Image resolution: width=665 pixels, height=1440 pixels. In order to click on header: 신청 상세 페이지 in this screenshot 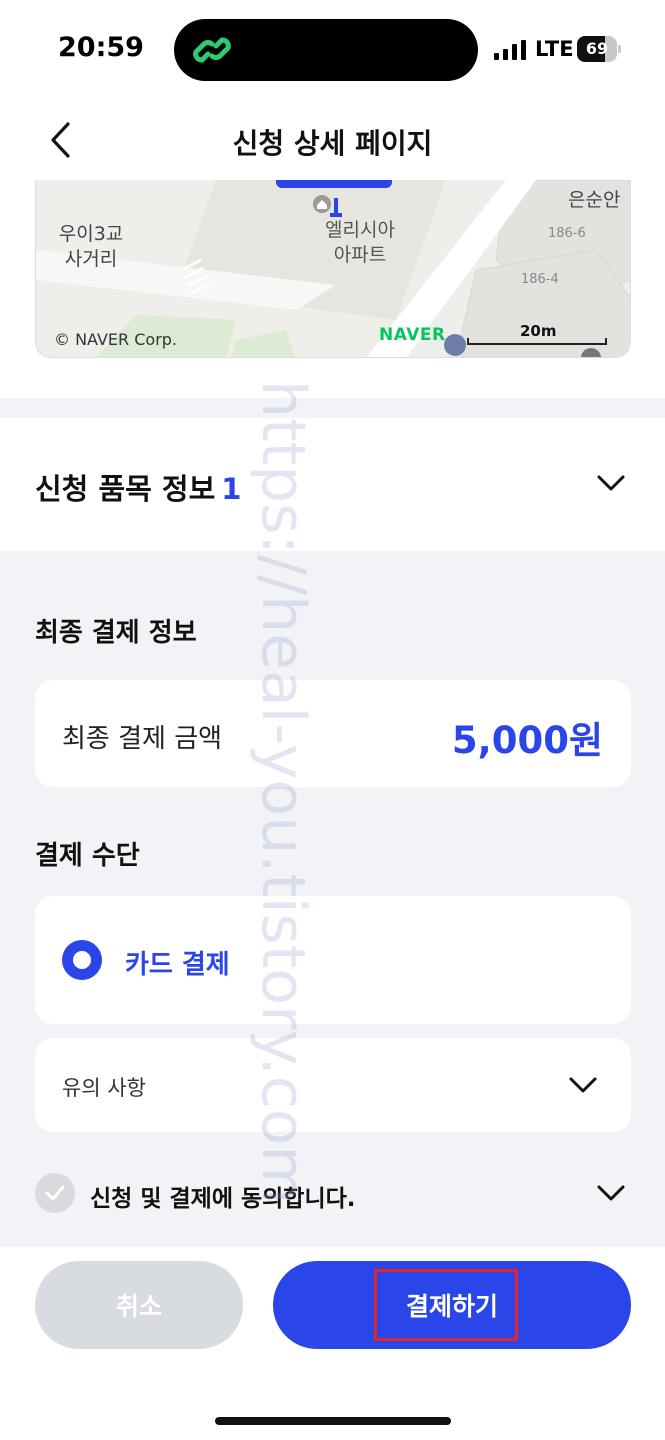, I will do `click(332, 140)`.